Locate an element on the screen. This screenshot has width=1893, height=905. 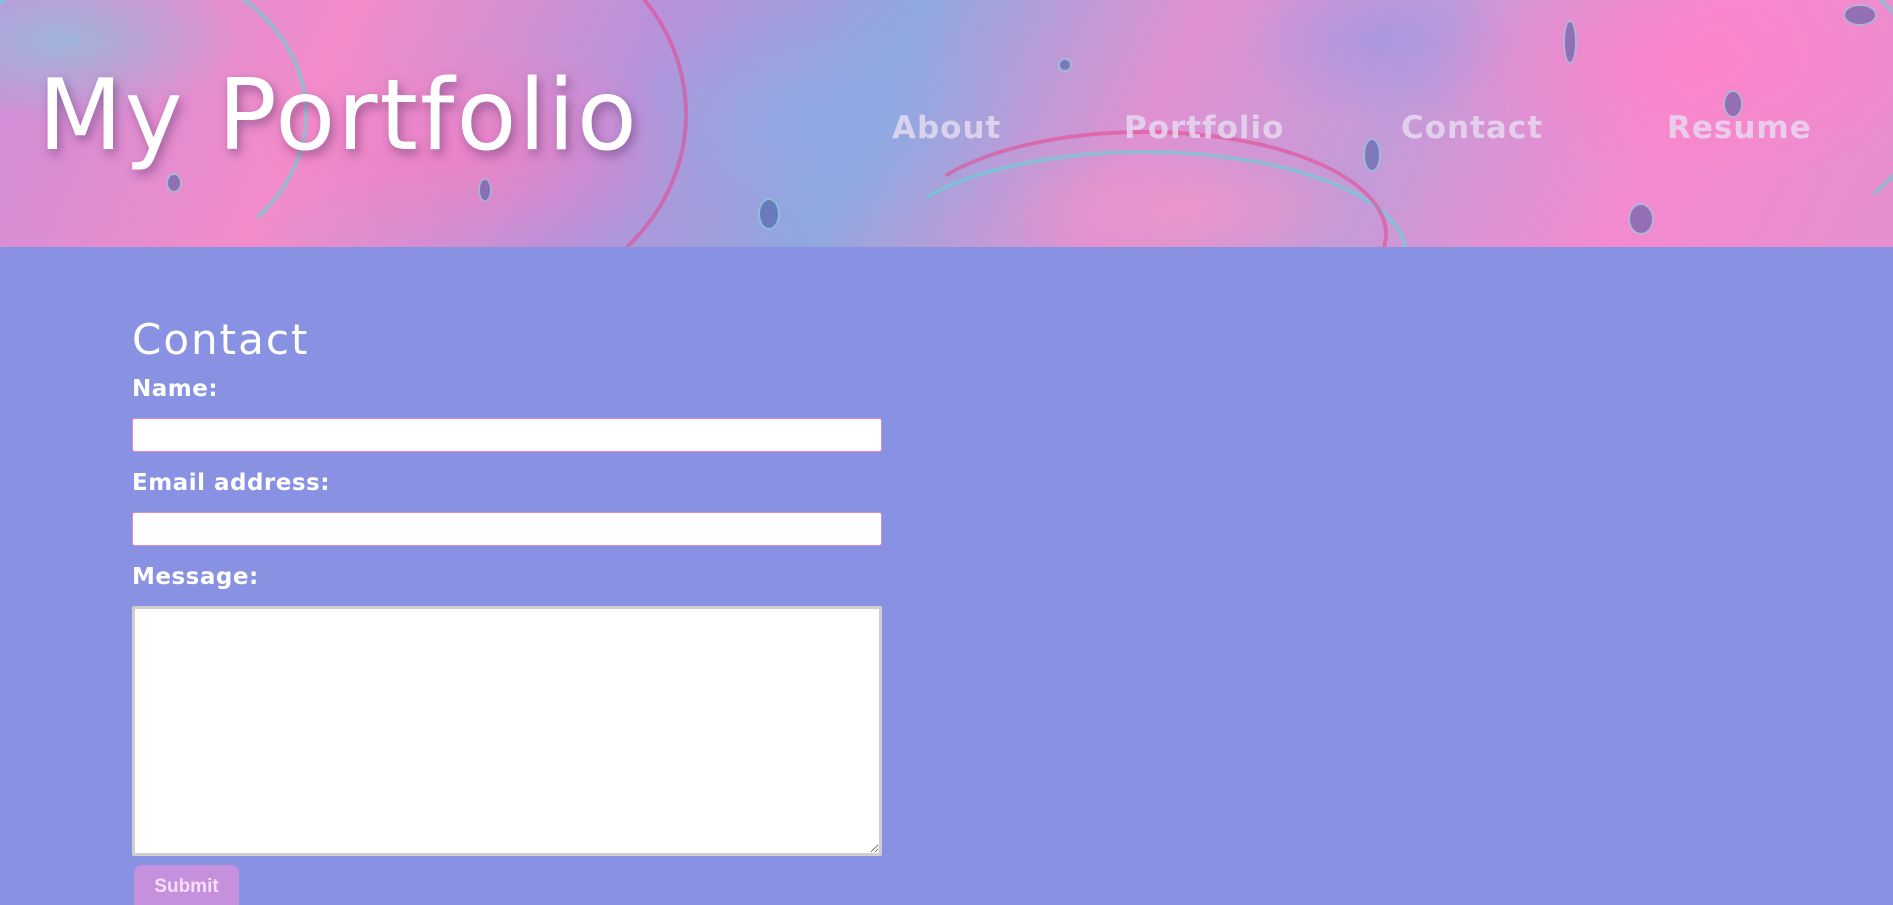
section-title: Contact is located at coordinates (221, 339).